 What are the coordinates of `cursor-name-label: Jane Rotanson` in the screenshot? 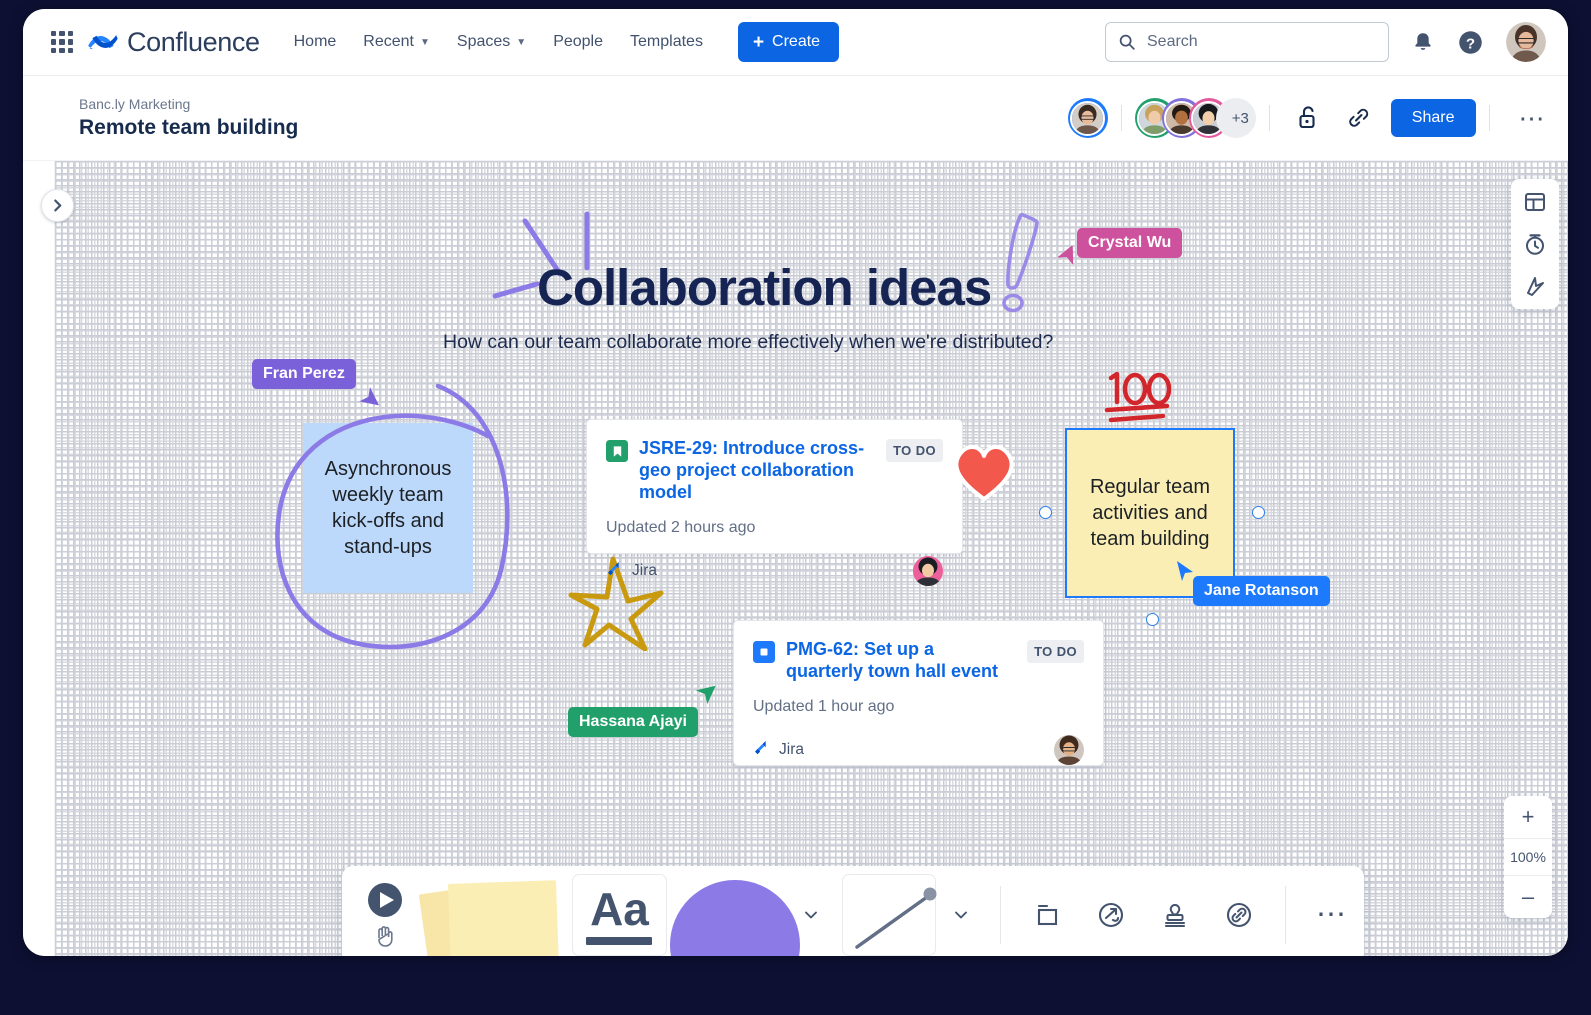 It's located at (1261, 591).